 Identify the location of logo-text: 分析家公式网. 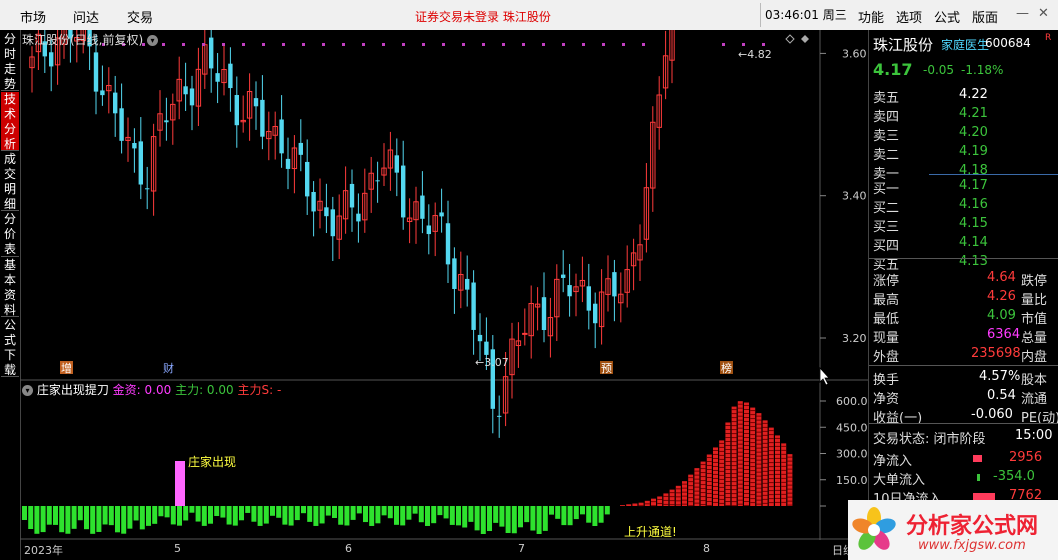
(972, 526).